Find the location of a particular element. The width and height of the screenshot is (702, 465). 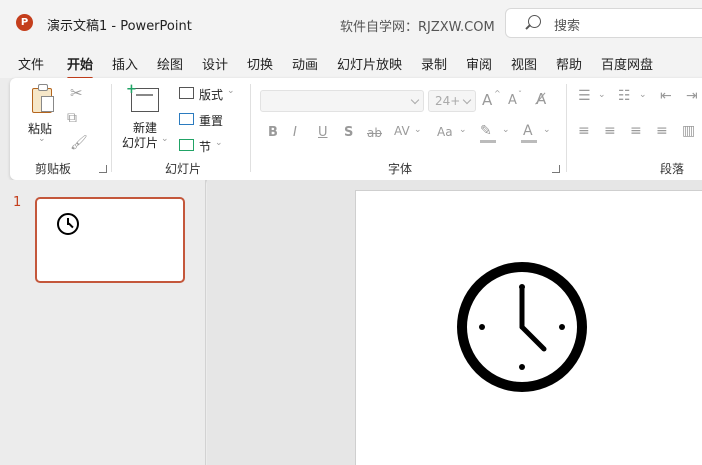

align-left-icon: ≡ is located at coordinates (584, 131).